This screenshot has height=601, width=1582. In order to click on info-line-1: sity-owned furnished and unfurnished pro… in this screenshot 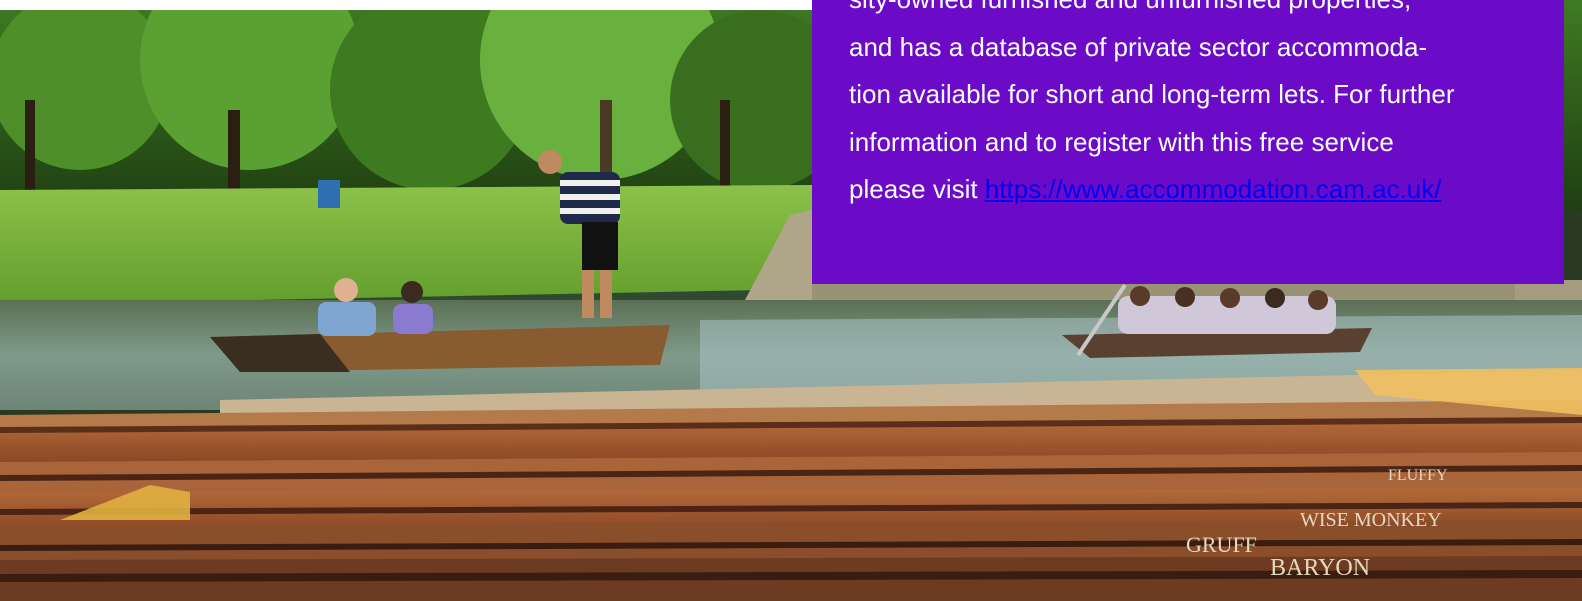, I will do `click(1130, 7)`.